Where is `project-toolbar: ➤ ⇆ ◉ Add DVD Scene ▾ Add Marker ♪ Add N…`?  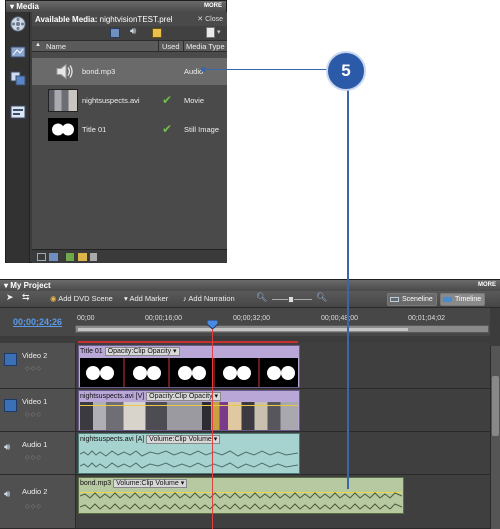 project-toolbar: ➤ ⇆ ◉ Add DVD Scene ▾ Add Marker ♪ Add N… is located at coordinates (250, 299).